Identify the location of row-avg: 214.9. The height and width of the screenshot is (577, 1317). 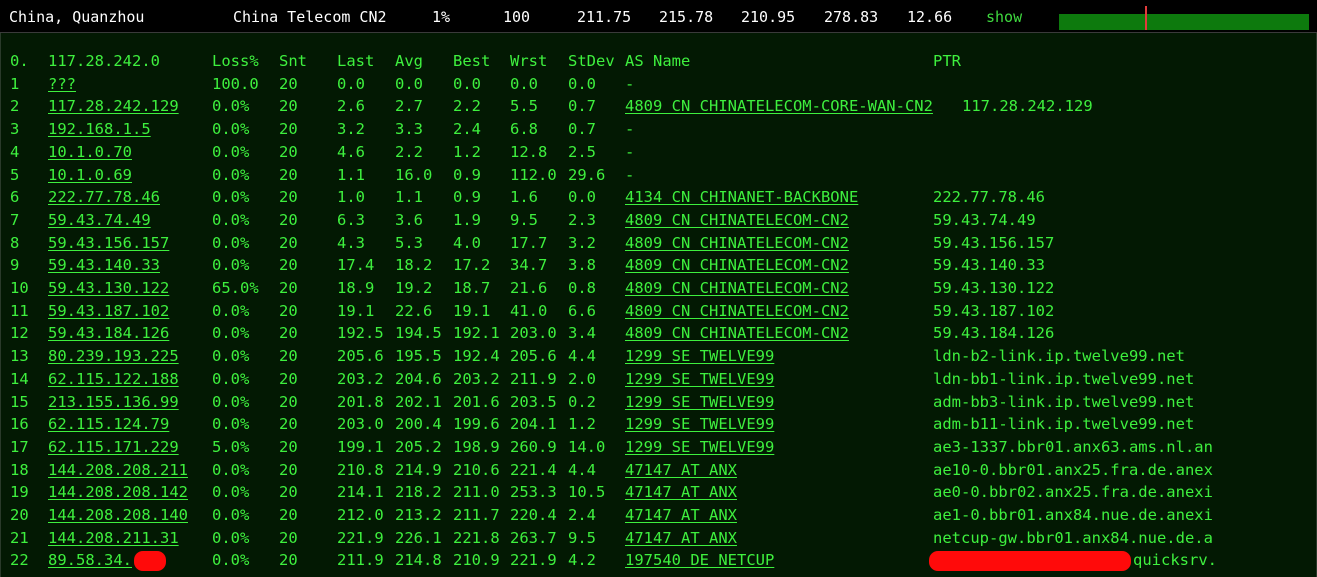
(418, 469).